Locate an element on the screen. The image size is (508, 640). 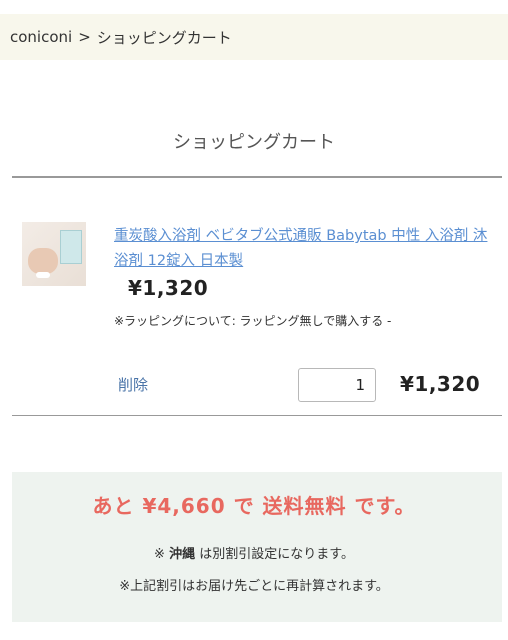
okinawa-note: ※ 沖縄 は別割引設定になります。 is located at coordinates (254, 552).